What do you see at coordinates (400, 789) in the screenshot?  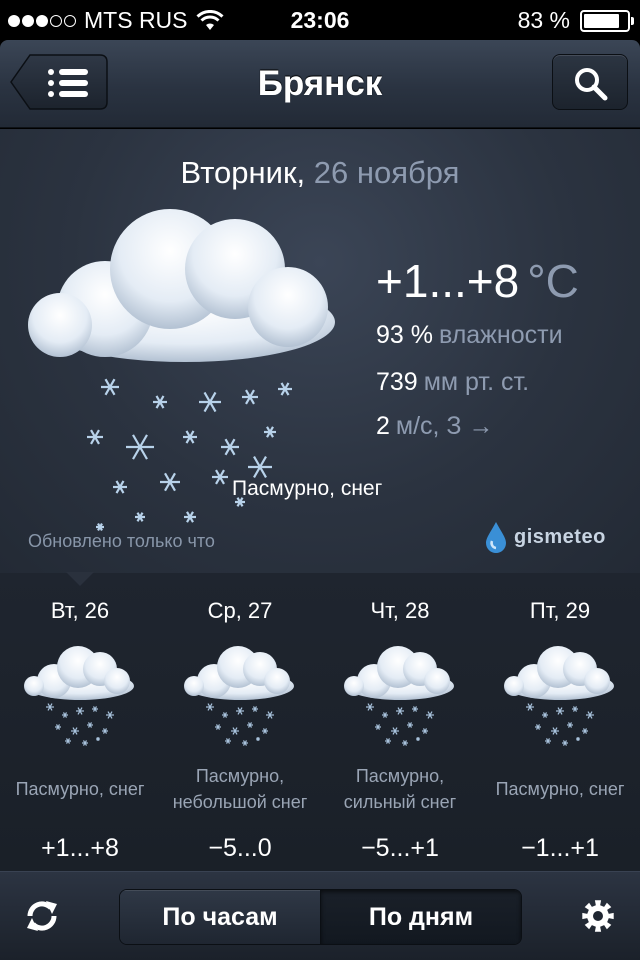 I see `forecast-condition: Пасмурно, сильный снег` at bounding box center [400, 789].